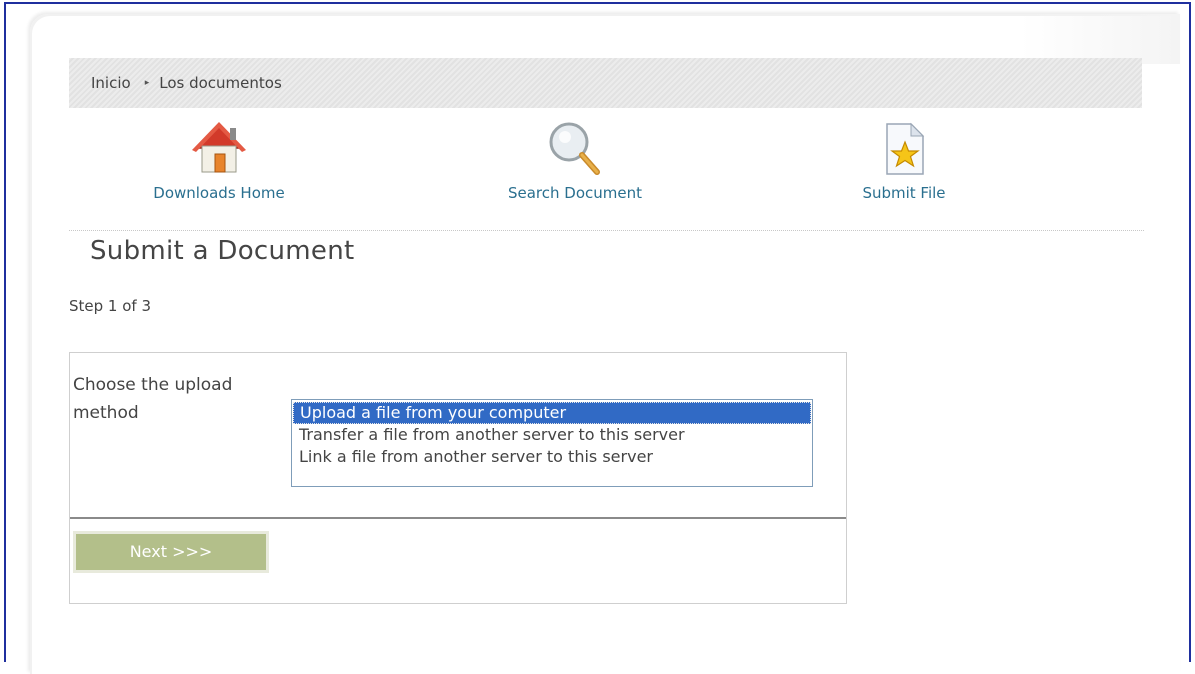 This screenshot has width=1195, height=674. I want to click on breadcrumb-home-link: Inicio, so click(111, 83).